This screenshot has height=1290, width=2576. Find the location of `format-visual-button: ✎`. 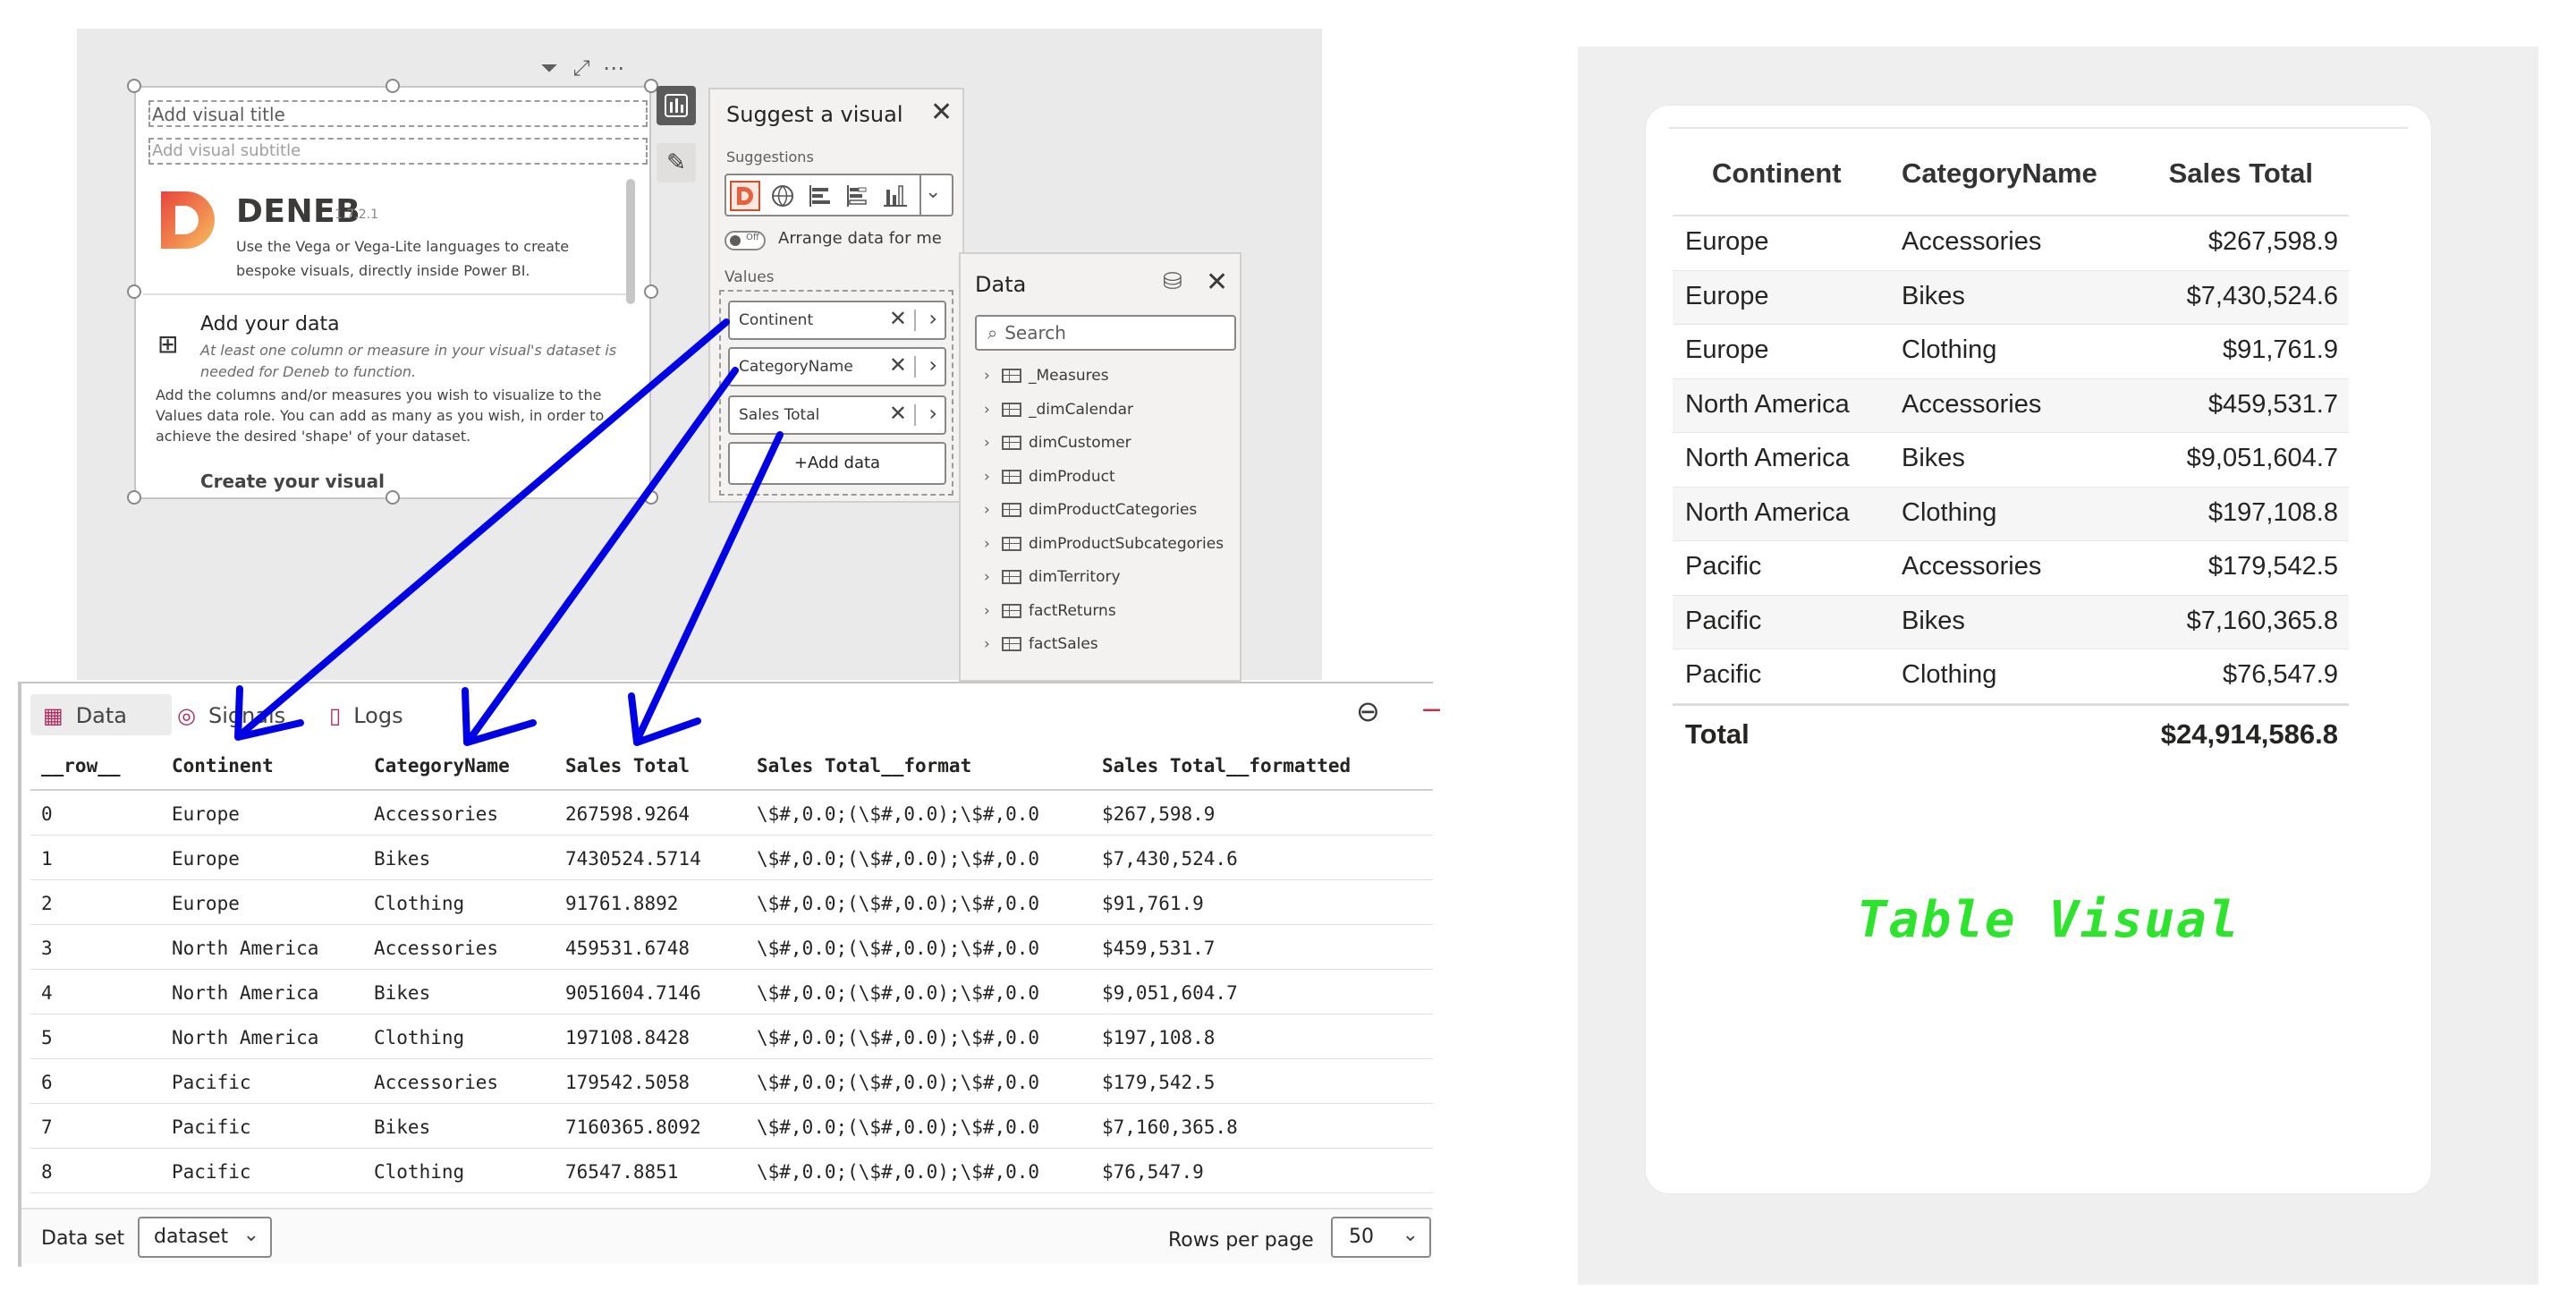

format-visual-button: ✎ is located at coordinates (676, 162).